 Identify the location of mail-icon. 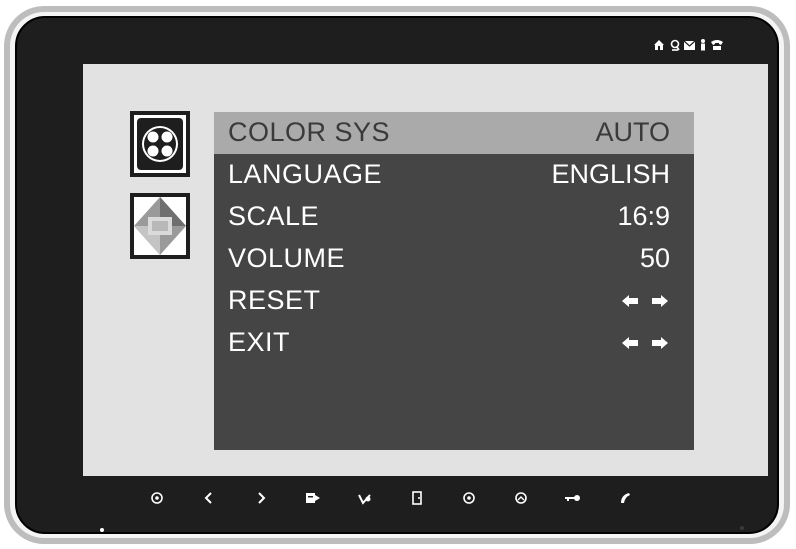
(689, 45).